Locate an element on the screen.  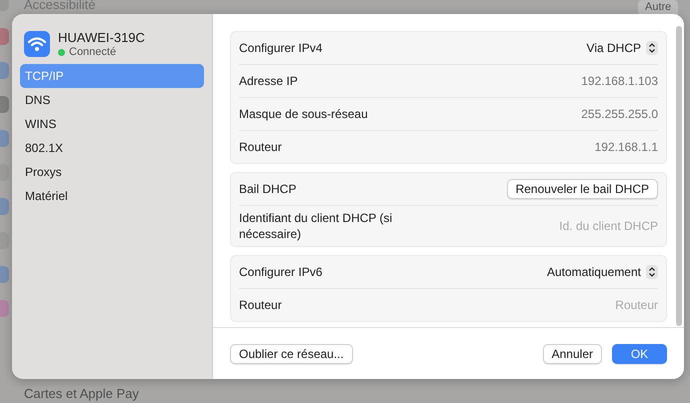
sidebar-item: Proxys is located at coordinates (112, 172).